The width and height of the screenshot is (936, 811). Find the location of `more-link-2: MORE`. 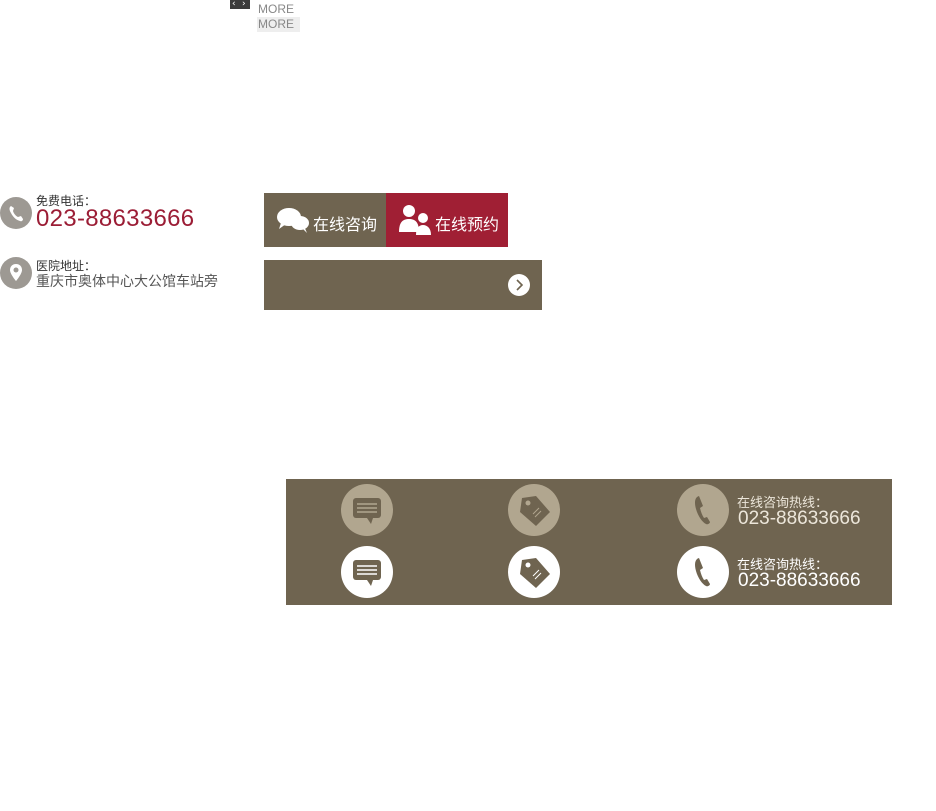

more-link-2: MORE is located at coordinates (278, 24).